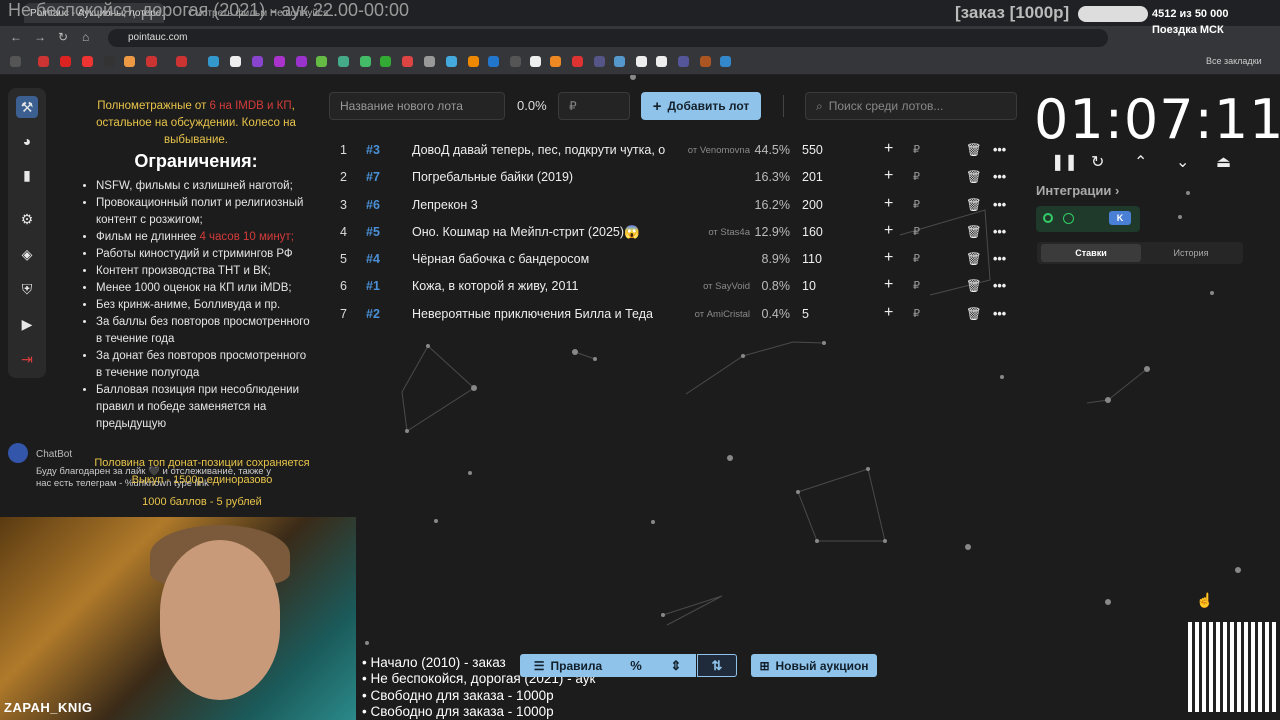 This screenshot has height=720, width=1280. What do you see at coordinates (1191, 253) in the screenshot?
I see `tab-history: История` at bounding box center [1191, 253].